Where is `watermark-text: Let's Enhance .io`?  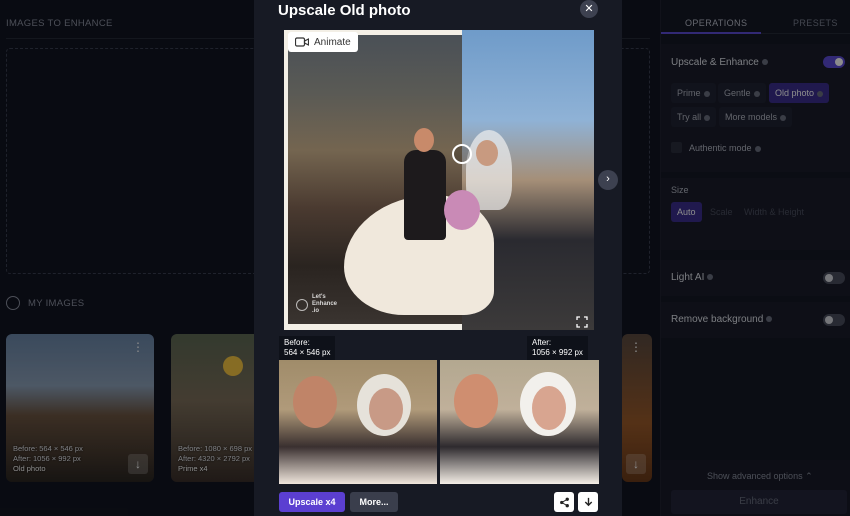 watermark-text: Let's Enhance .io is located at coordinates (324, 304).